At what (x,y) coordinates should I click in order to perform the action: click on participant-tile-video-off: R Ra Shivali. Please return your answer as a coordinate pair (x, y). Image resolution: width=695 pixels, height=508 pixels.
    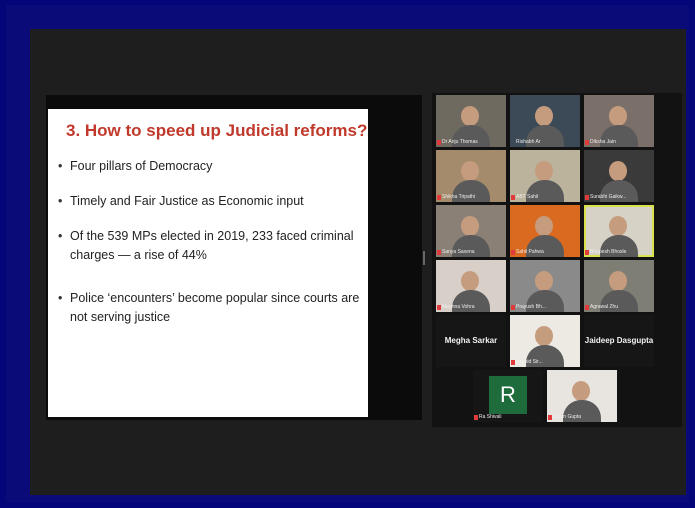
    Looking at the image, I should click on (508, 396).